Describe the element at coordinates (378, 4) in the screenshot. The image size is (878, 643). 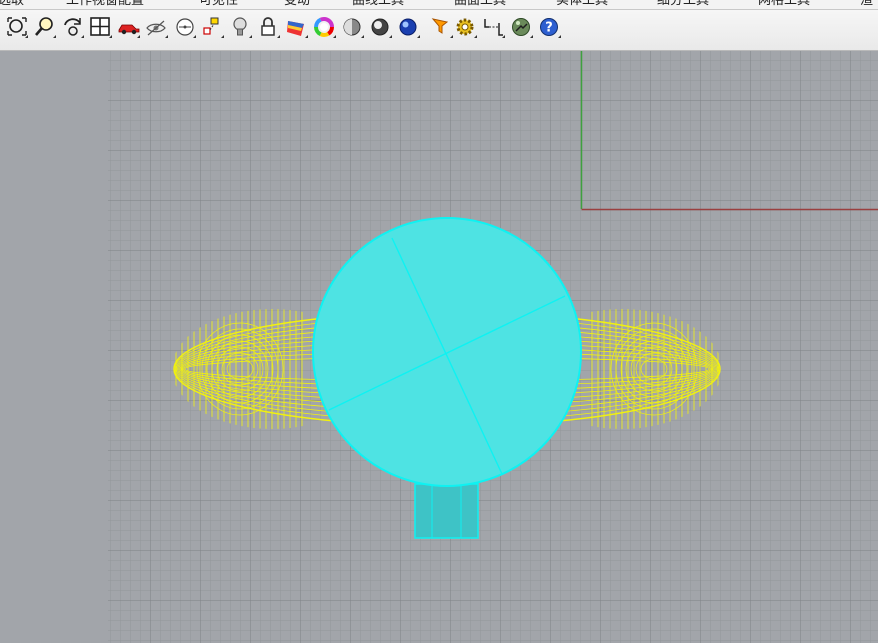
I see `tab-curve-tools: 曲线工具` at that location.